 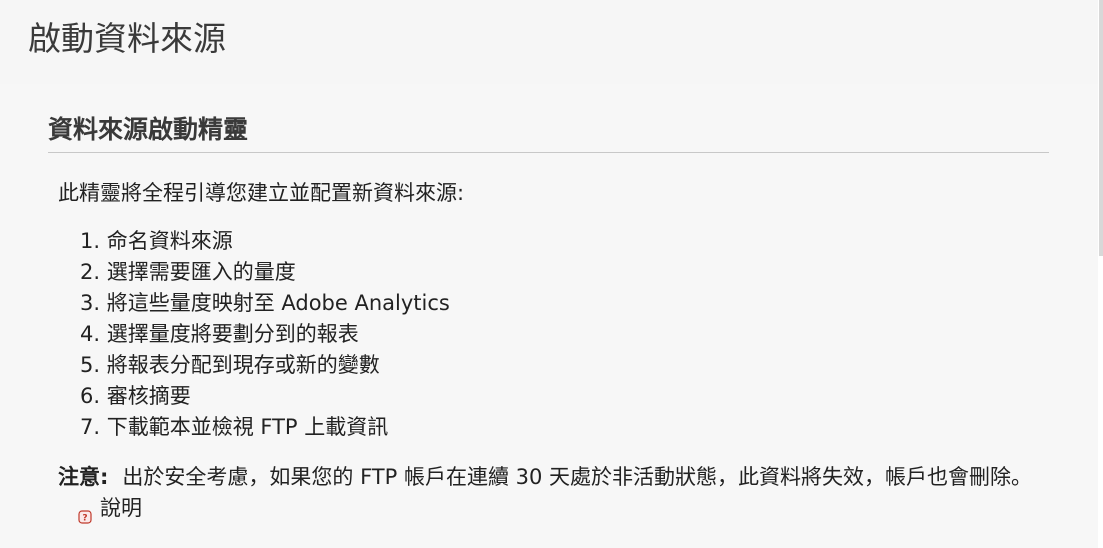 I want to click on step-item: 7. 下載範本並檢視 FTP 上載資訊, so click(x=234, y=427).